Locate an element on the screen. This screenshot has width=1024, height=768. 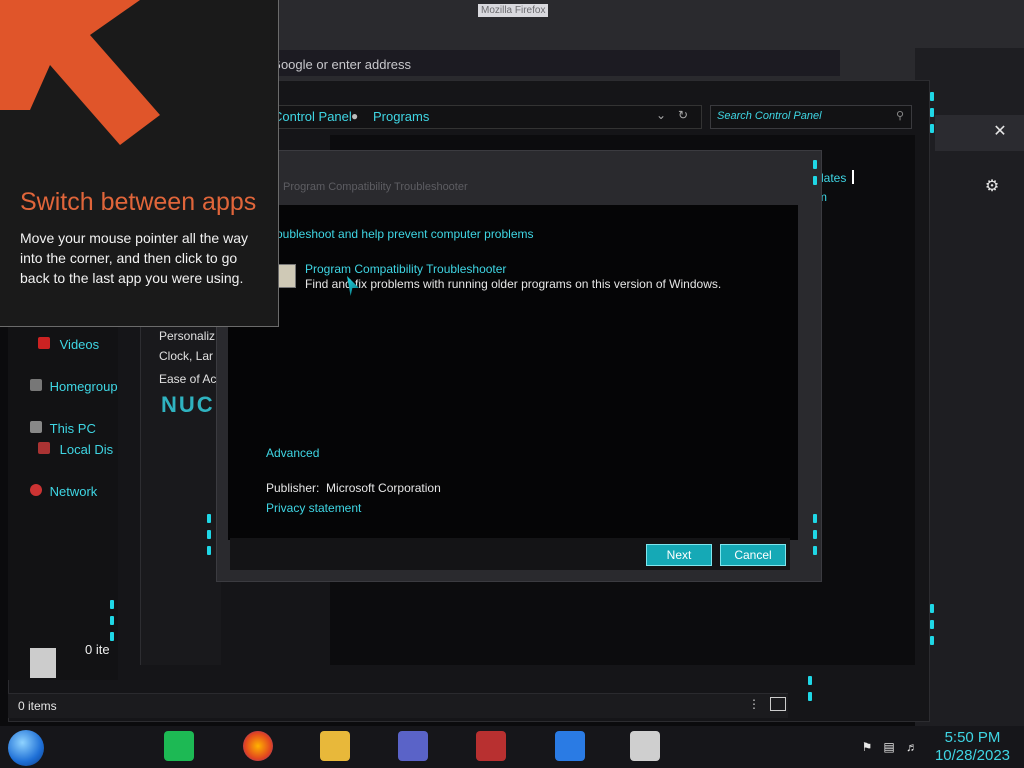
category-personalization: Personaliz is located at coordinates (187, 336).